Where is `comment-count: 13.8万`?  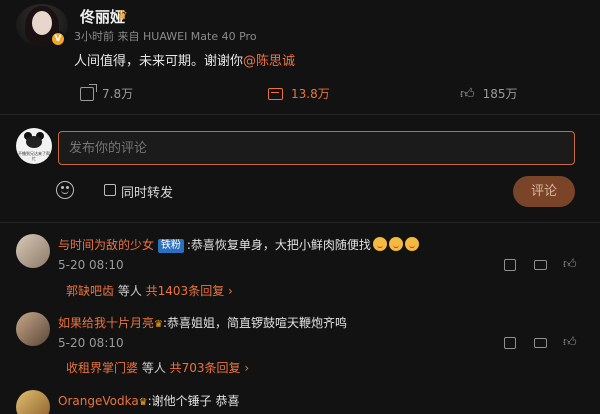 comment-count: 13.8万 is located at coordinates (310, 94).